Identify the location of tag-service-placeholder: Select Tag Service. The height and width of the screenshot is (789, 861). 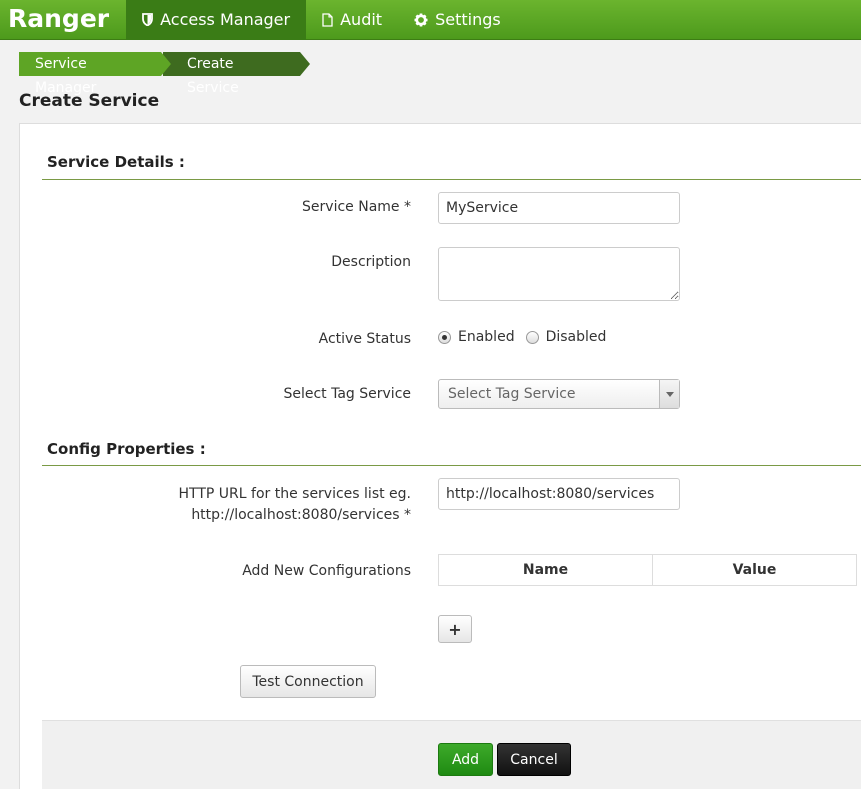
(512, 394).